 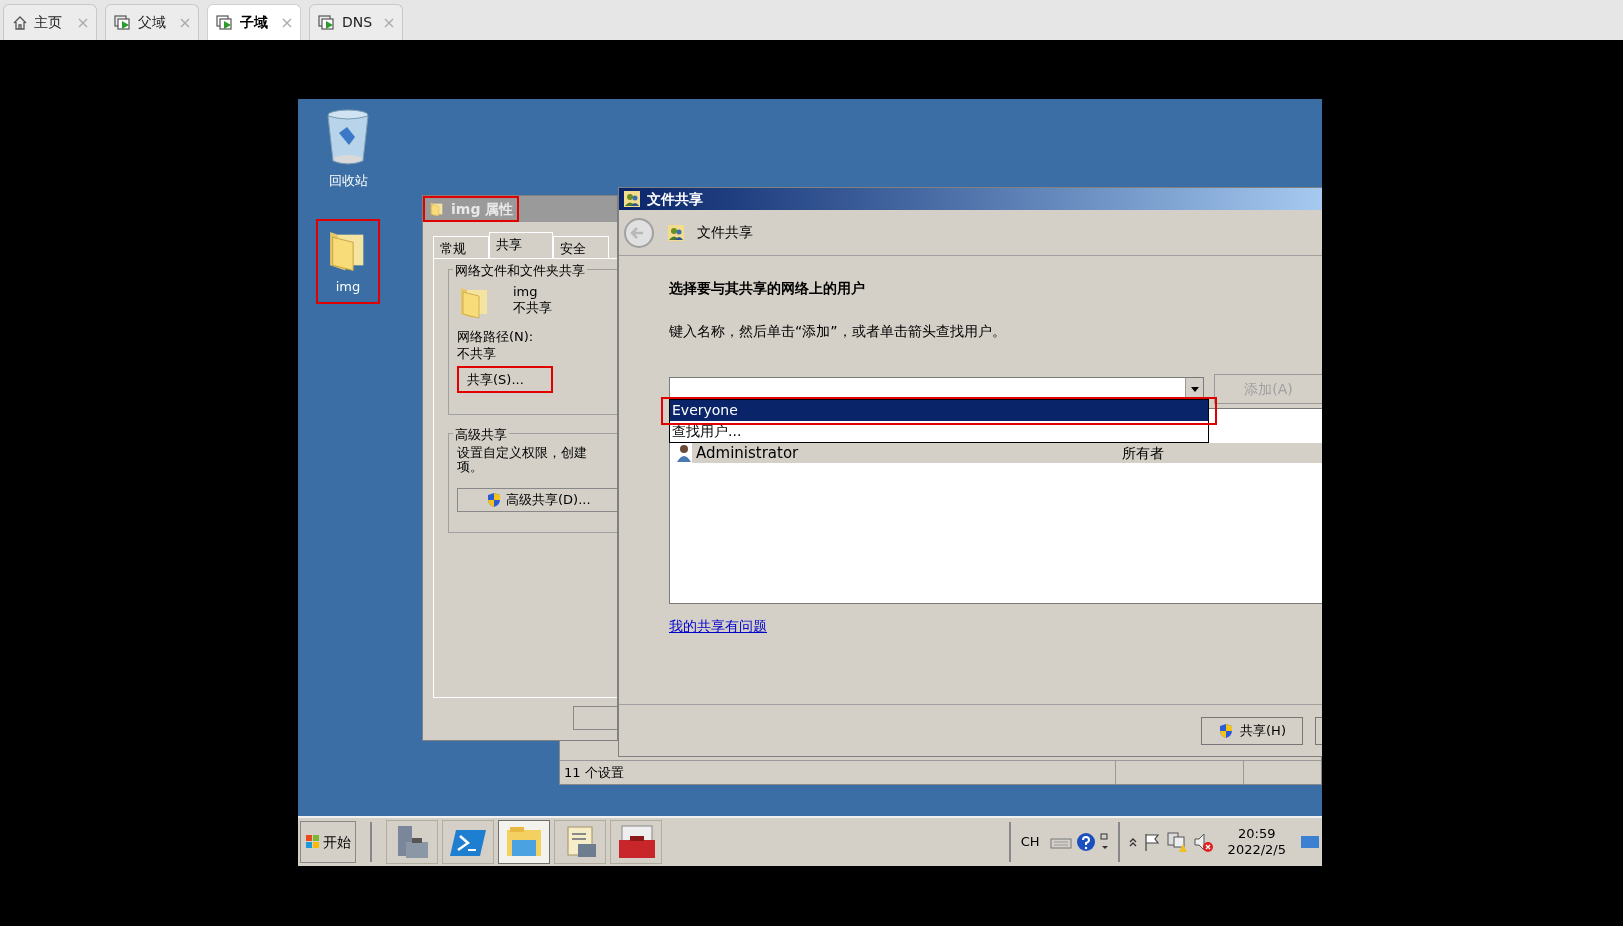 I want to click on help-link: 我的共享有问题, so click(x=718, y=626).